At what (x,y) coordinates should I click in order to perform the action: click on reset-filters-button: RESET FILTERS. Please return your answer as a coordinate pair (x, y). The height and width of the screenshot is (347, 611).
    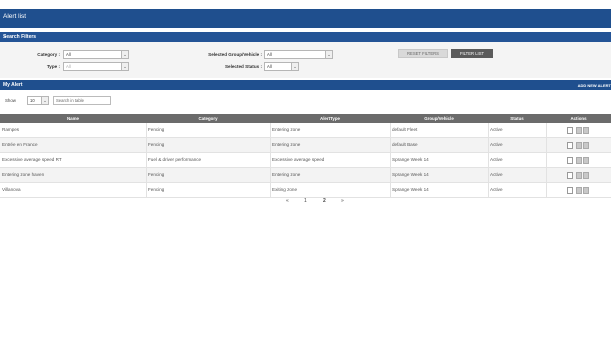
    Looking at the image, I should click on (423, 53).